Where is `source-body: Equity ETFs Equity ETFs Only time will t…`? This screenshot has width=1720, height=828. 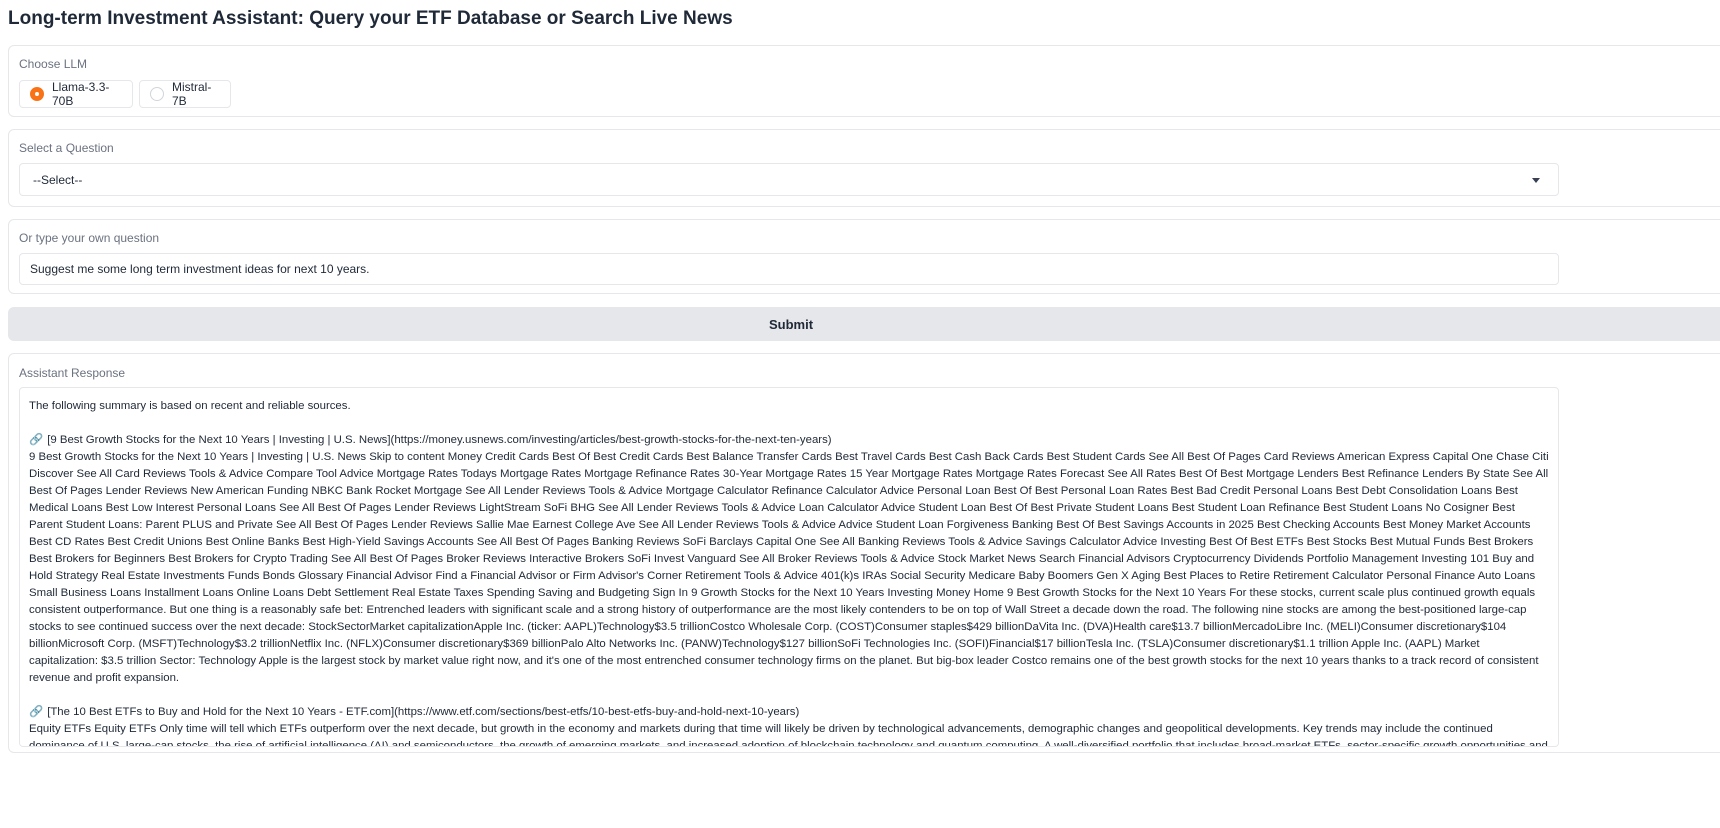 source-body: Equity ETFs Equity ETFs Only time will t… is located at coordinates (788, 735).